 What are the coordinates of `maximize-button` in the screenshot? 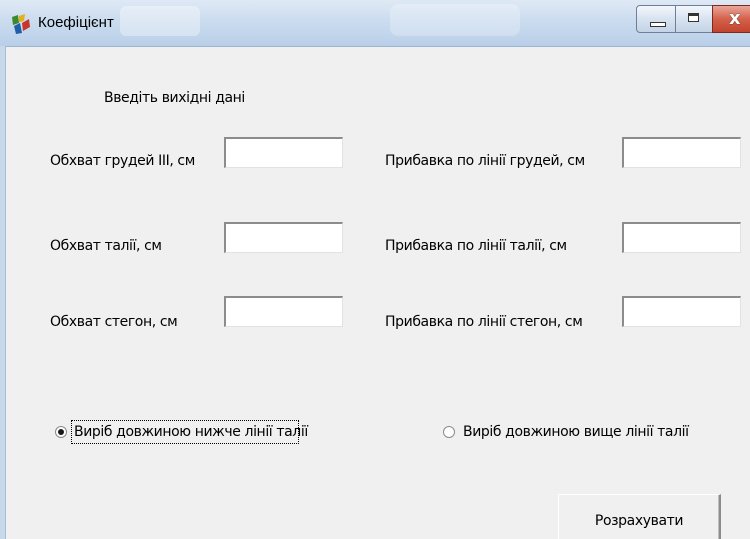 It's located at (694, 19).